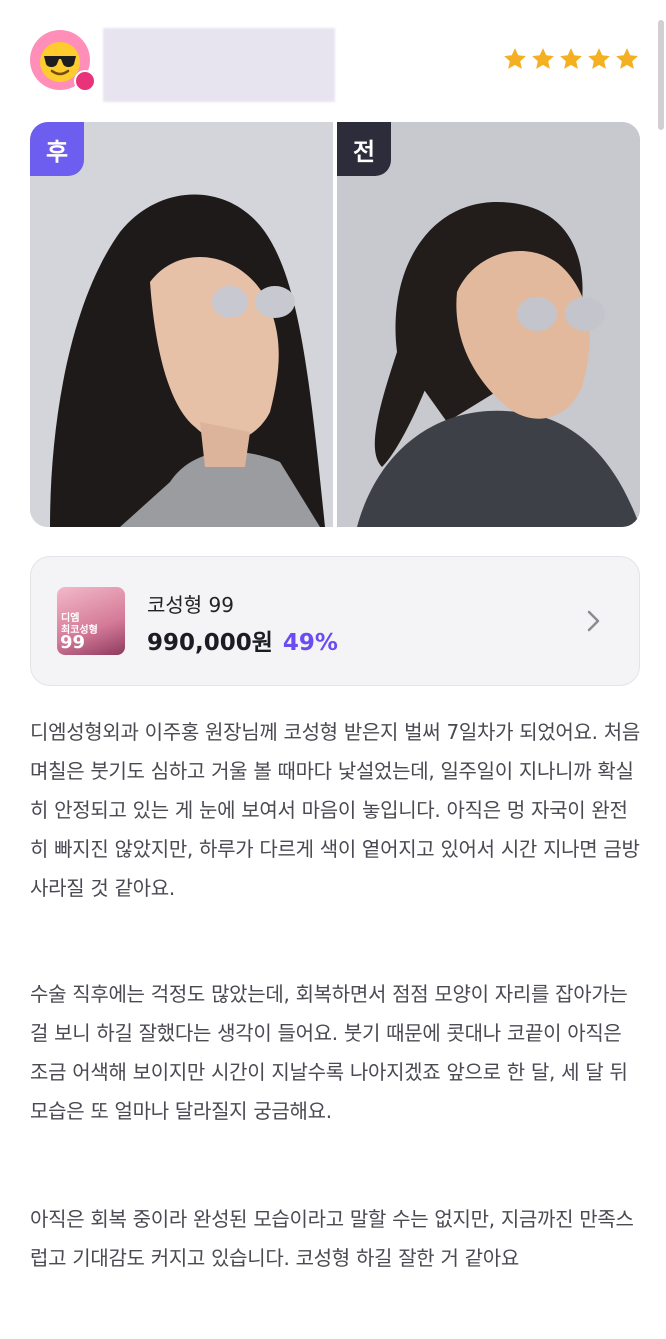 The width and height of the screenshot is (666, 1339). Describe the element at coordinates (85, 81) in the screenshot. I see `crown-badge-icon` at that location.